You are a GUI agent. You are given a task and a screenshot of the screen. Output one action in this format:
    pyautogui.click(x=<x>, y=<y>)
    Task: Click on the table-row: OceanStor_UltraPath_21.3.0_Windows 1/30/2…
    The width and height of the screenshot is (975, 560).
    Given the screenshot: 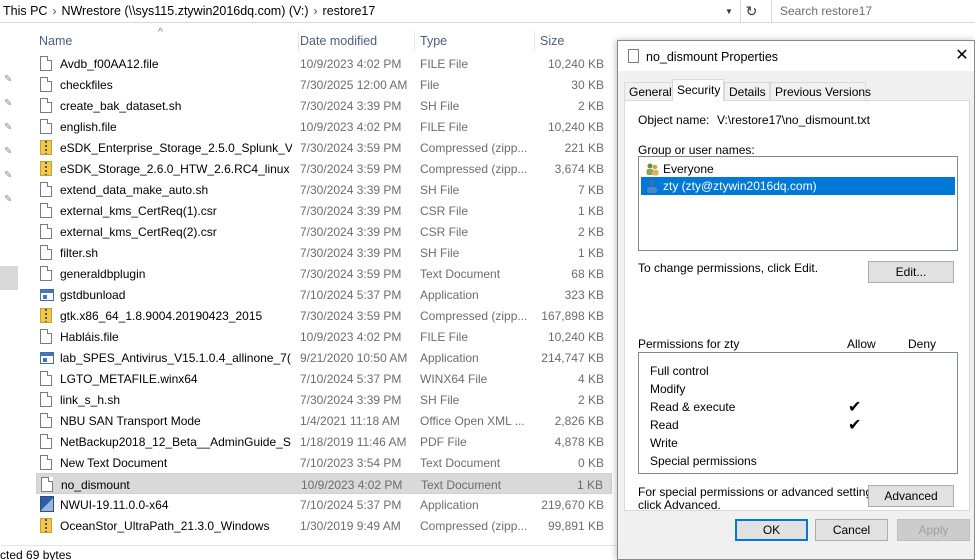 What is the action you would take?
    pyautogui.click(x=324, y=525)
    